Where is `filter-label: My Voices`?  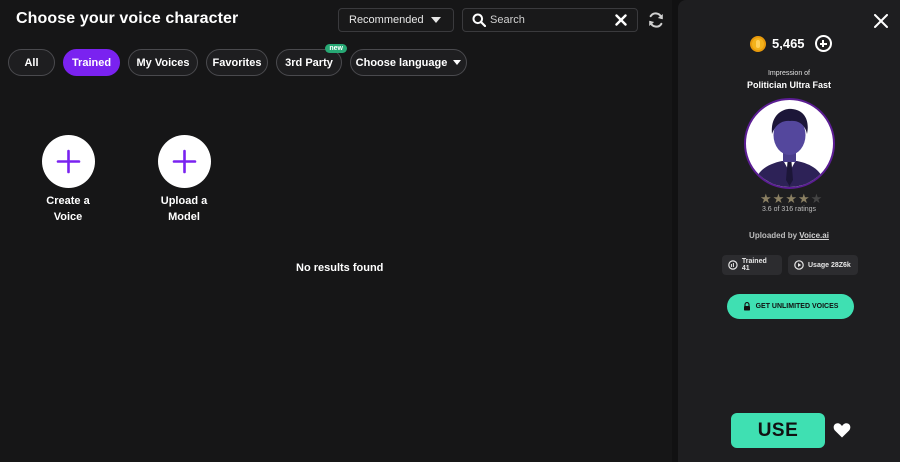 filter-label: My Voices is located at coordinates (163, 62).